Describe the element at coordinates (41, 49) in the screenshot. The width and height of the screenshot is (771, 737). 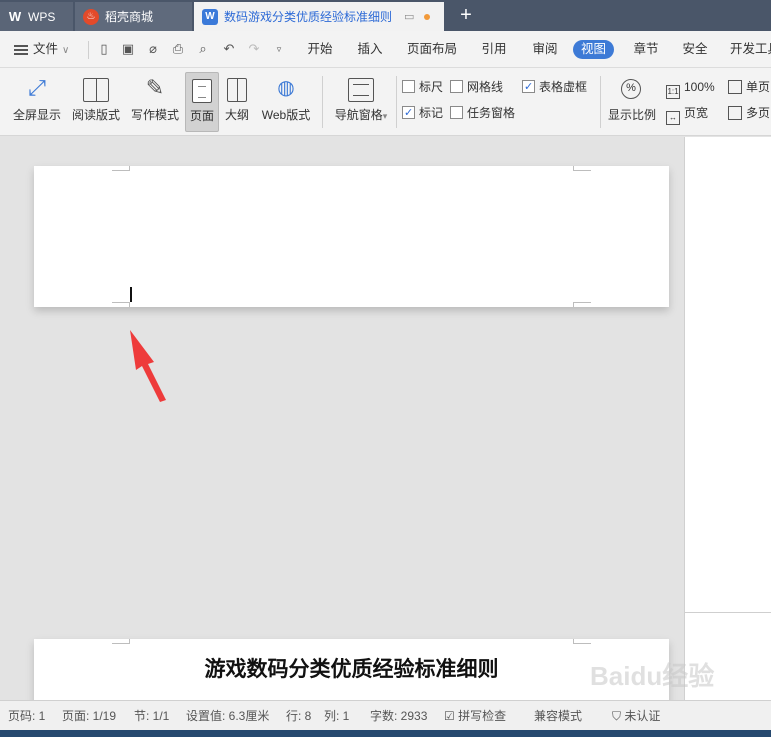
I see `file-menu-button: 文件 ∨` at that location.